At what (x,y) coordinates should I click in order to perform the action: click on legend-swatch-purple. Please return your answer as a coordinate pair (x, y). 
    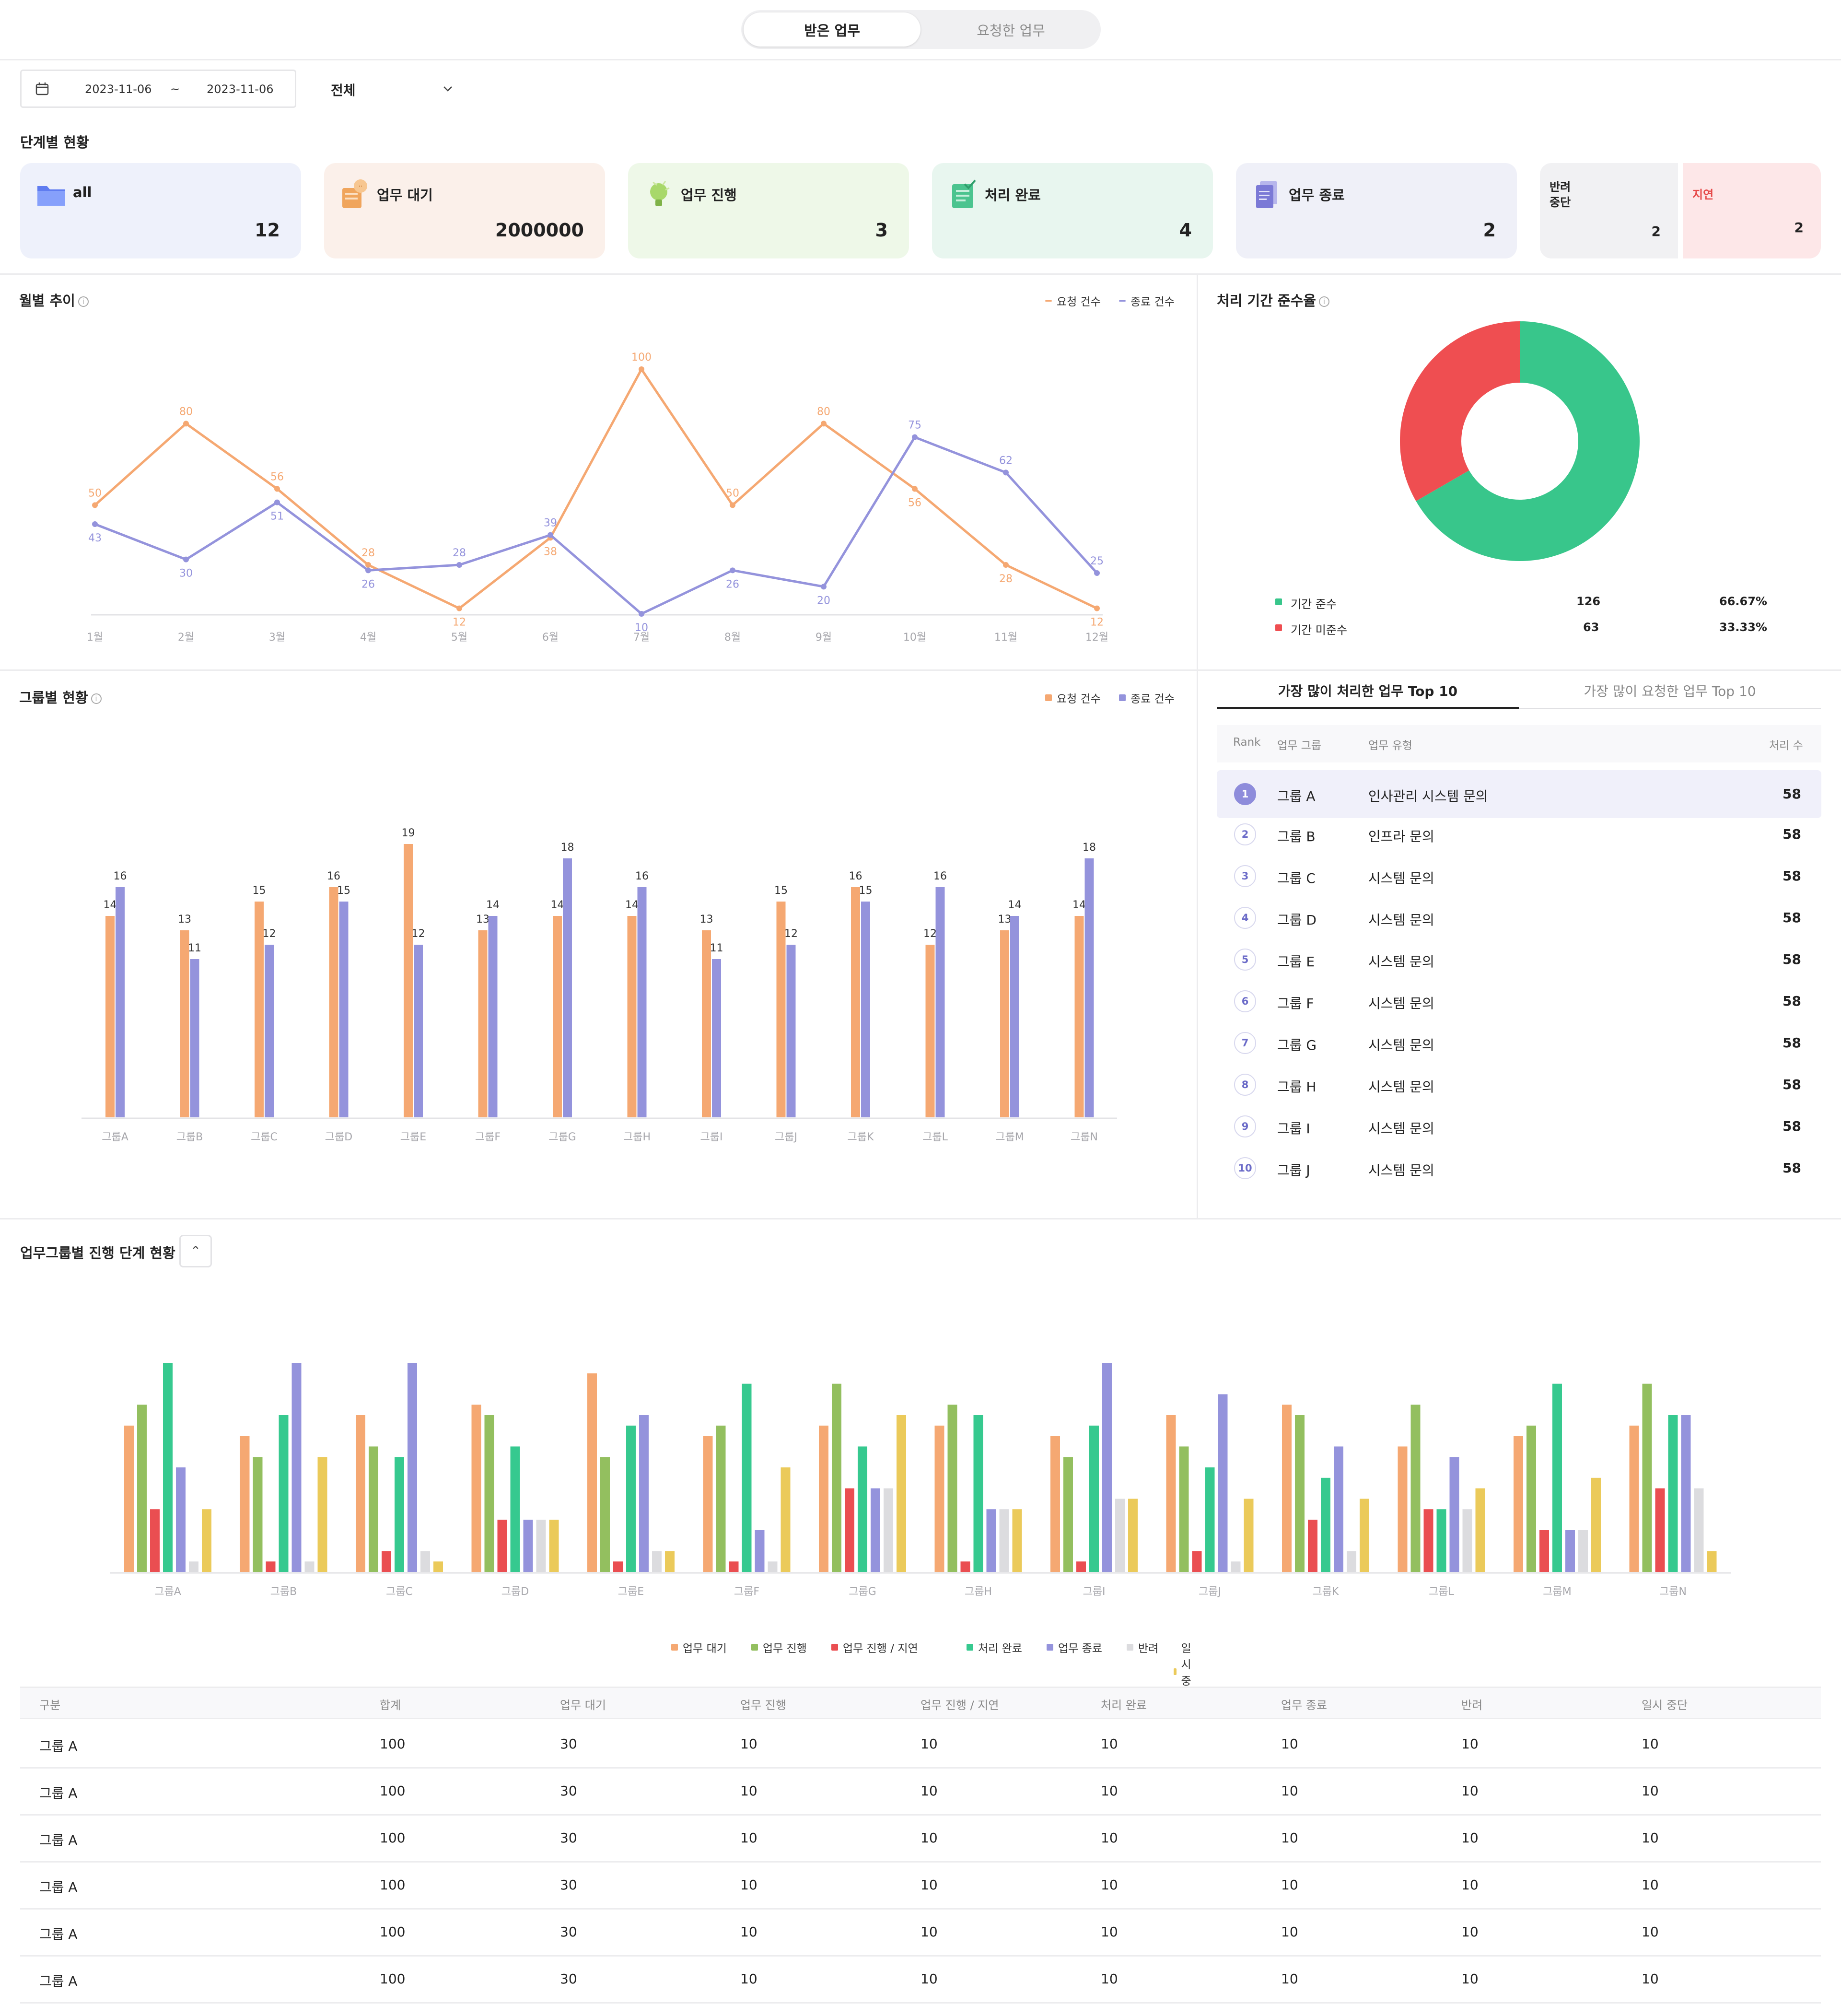
    Looking at the image, I should click on (1122, 697).